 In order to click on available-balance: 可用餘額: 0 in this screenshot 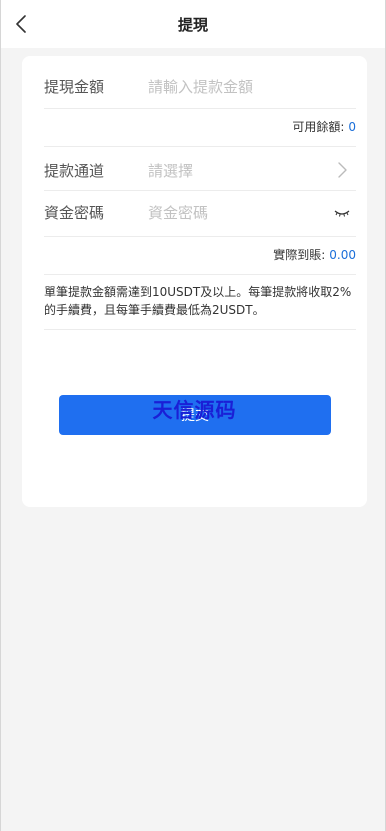, I will do `click(324, 126)`.